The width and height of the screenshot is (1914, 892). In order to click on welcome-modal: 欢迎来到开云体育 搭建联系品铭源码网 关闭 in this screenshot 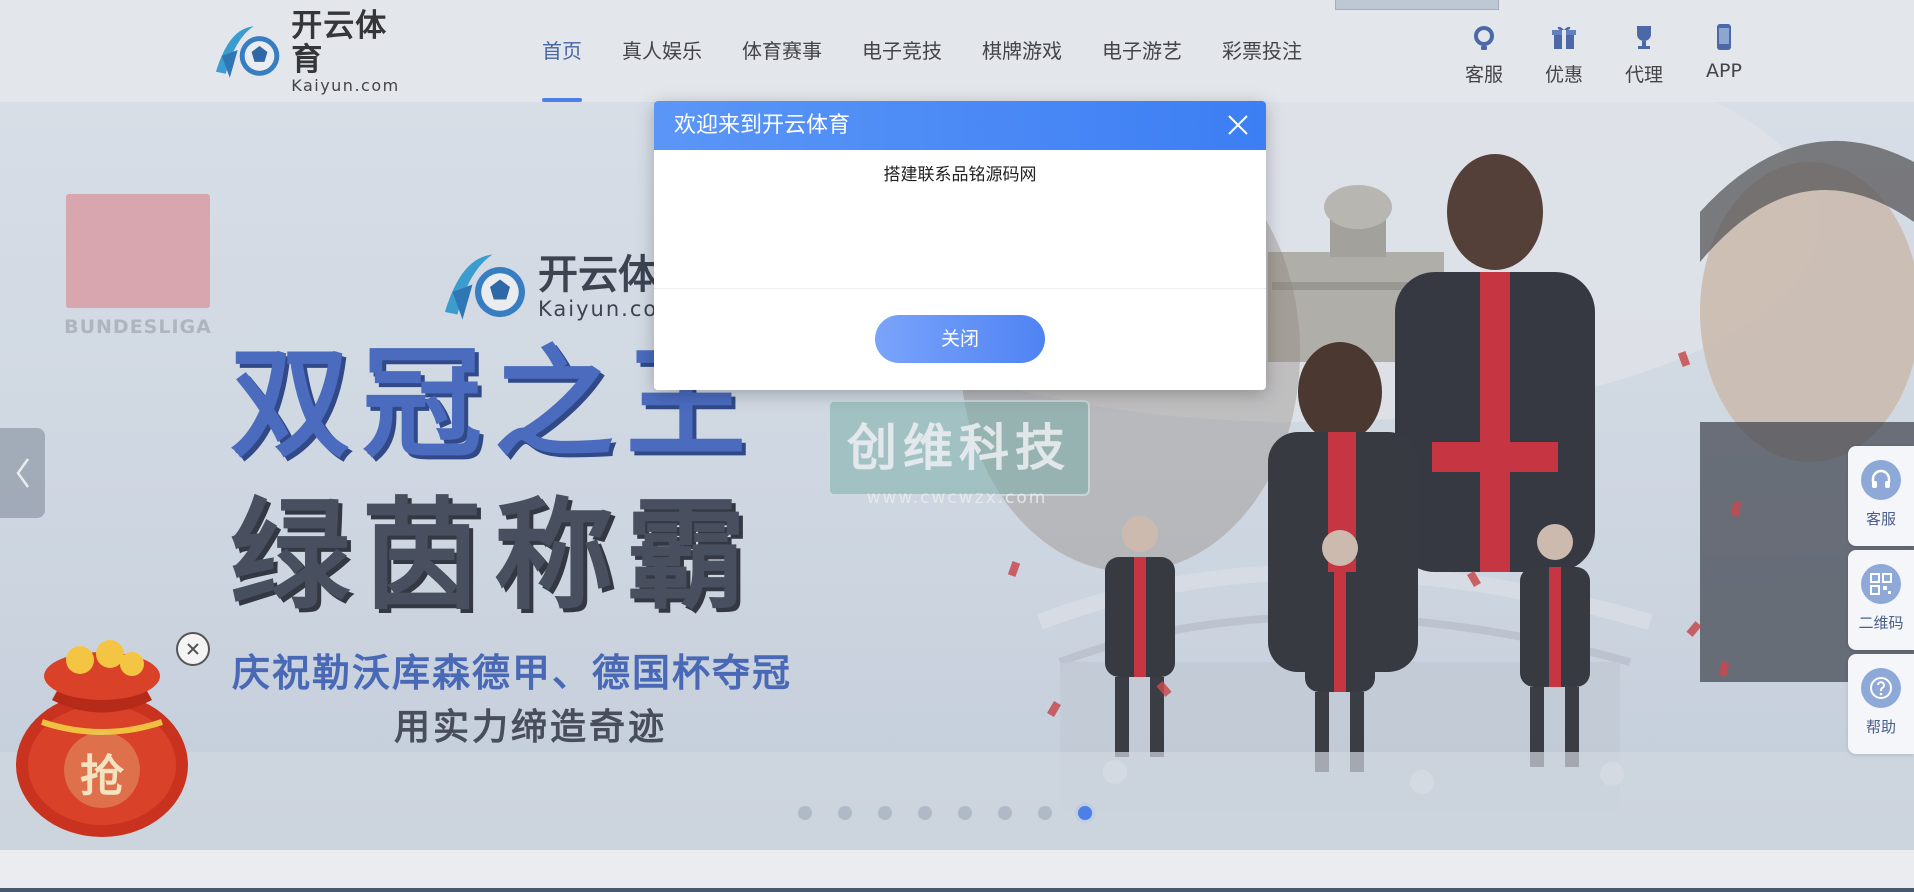, I will do `click(960, 245)`.